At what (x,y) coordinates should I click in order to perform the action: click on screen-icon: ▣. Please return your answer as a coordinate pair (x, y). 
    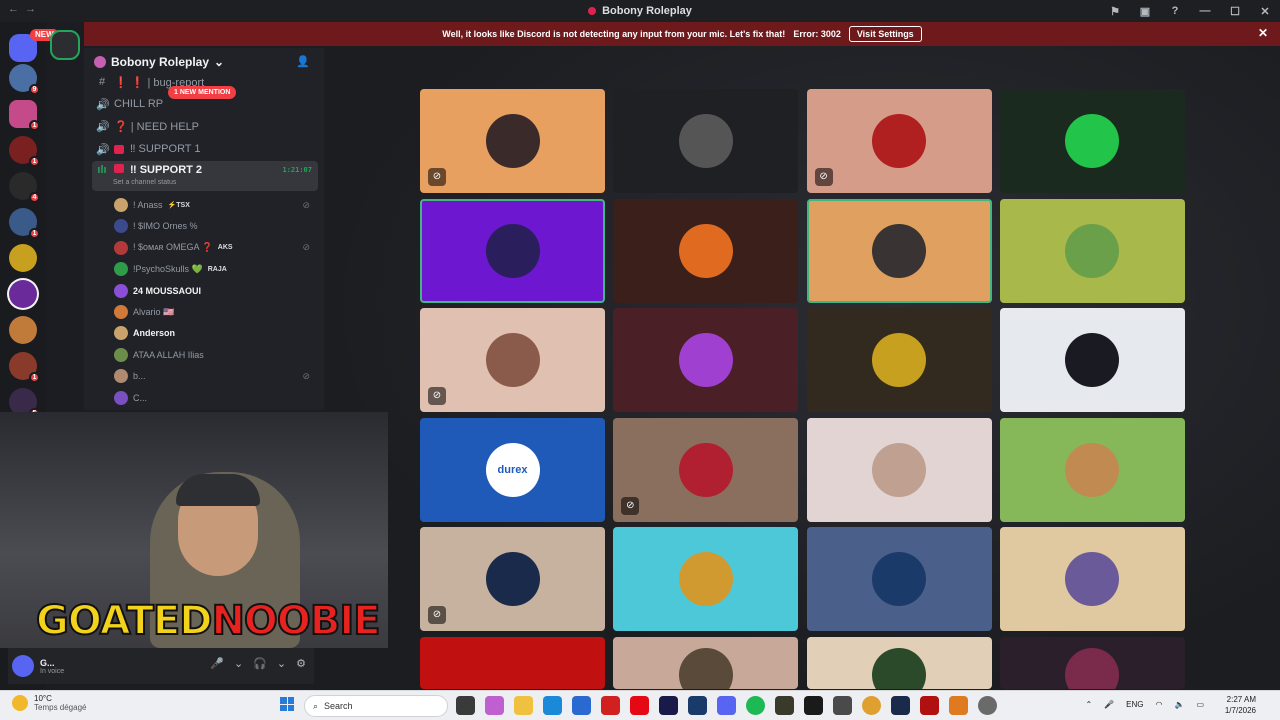
    Looking at the image, I should click on (1145, 11).